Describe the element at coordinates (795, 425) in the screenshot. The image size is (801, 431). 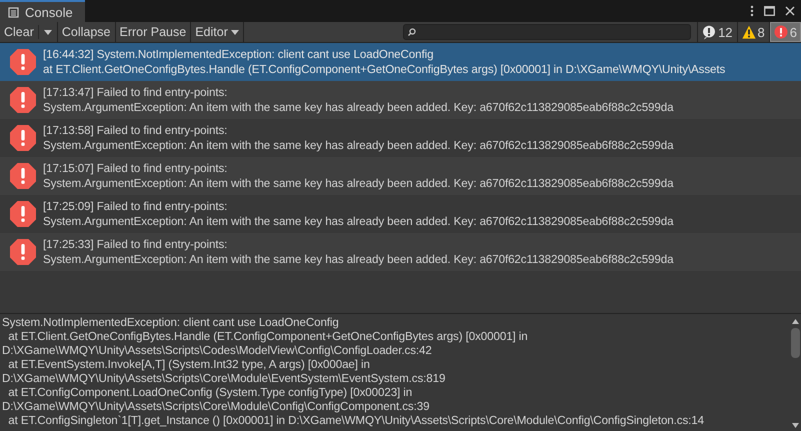
I see `scroll-down-icon` at that location.